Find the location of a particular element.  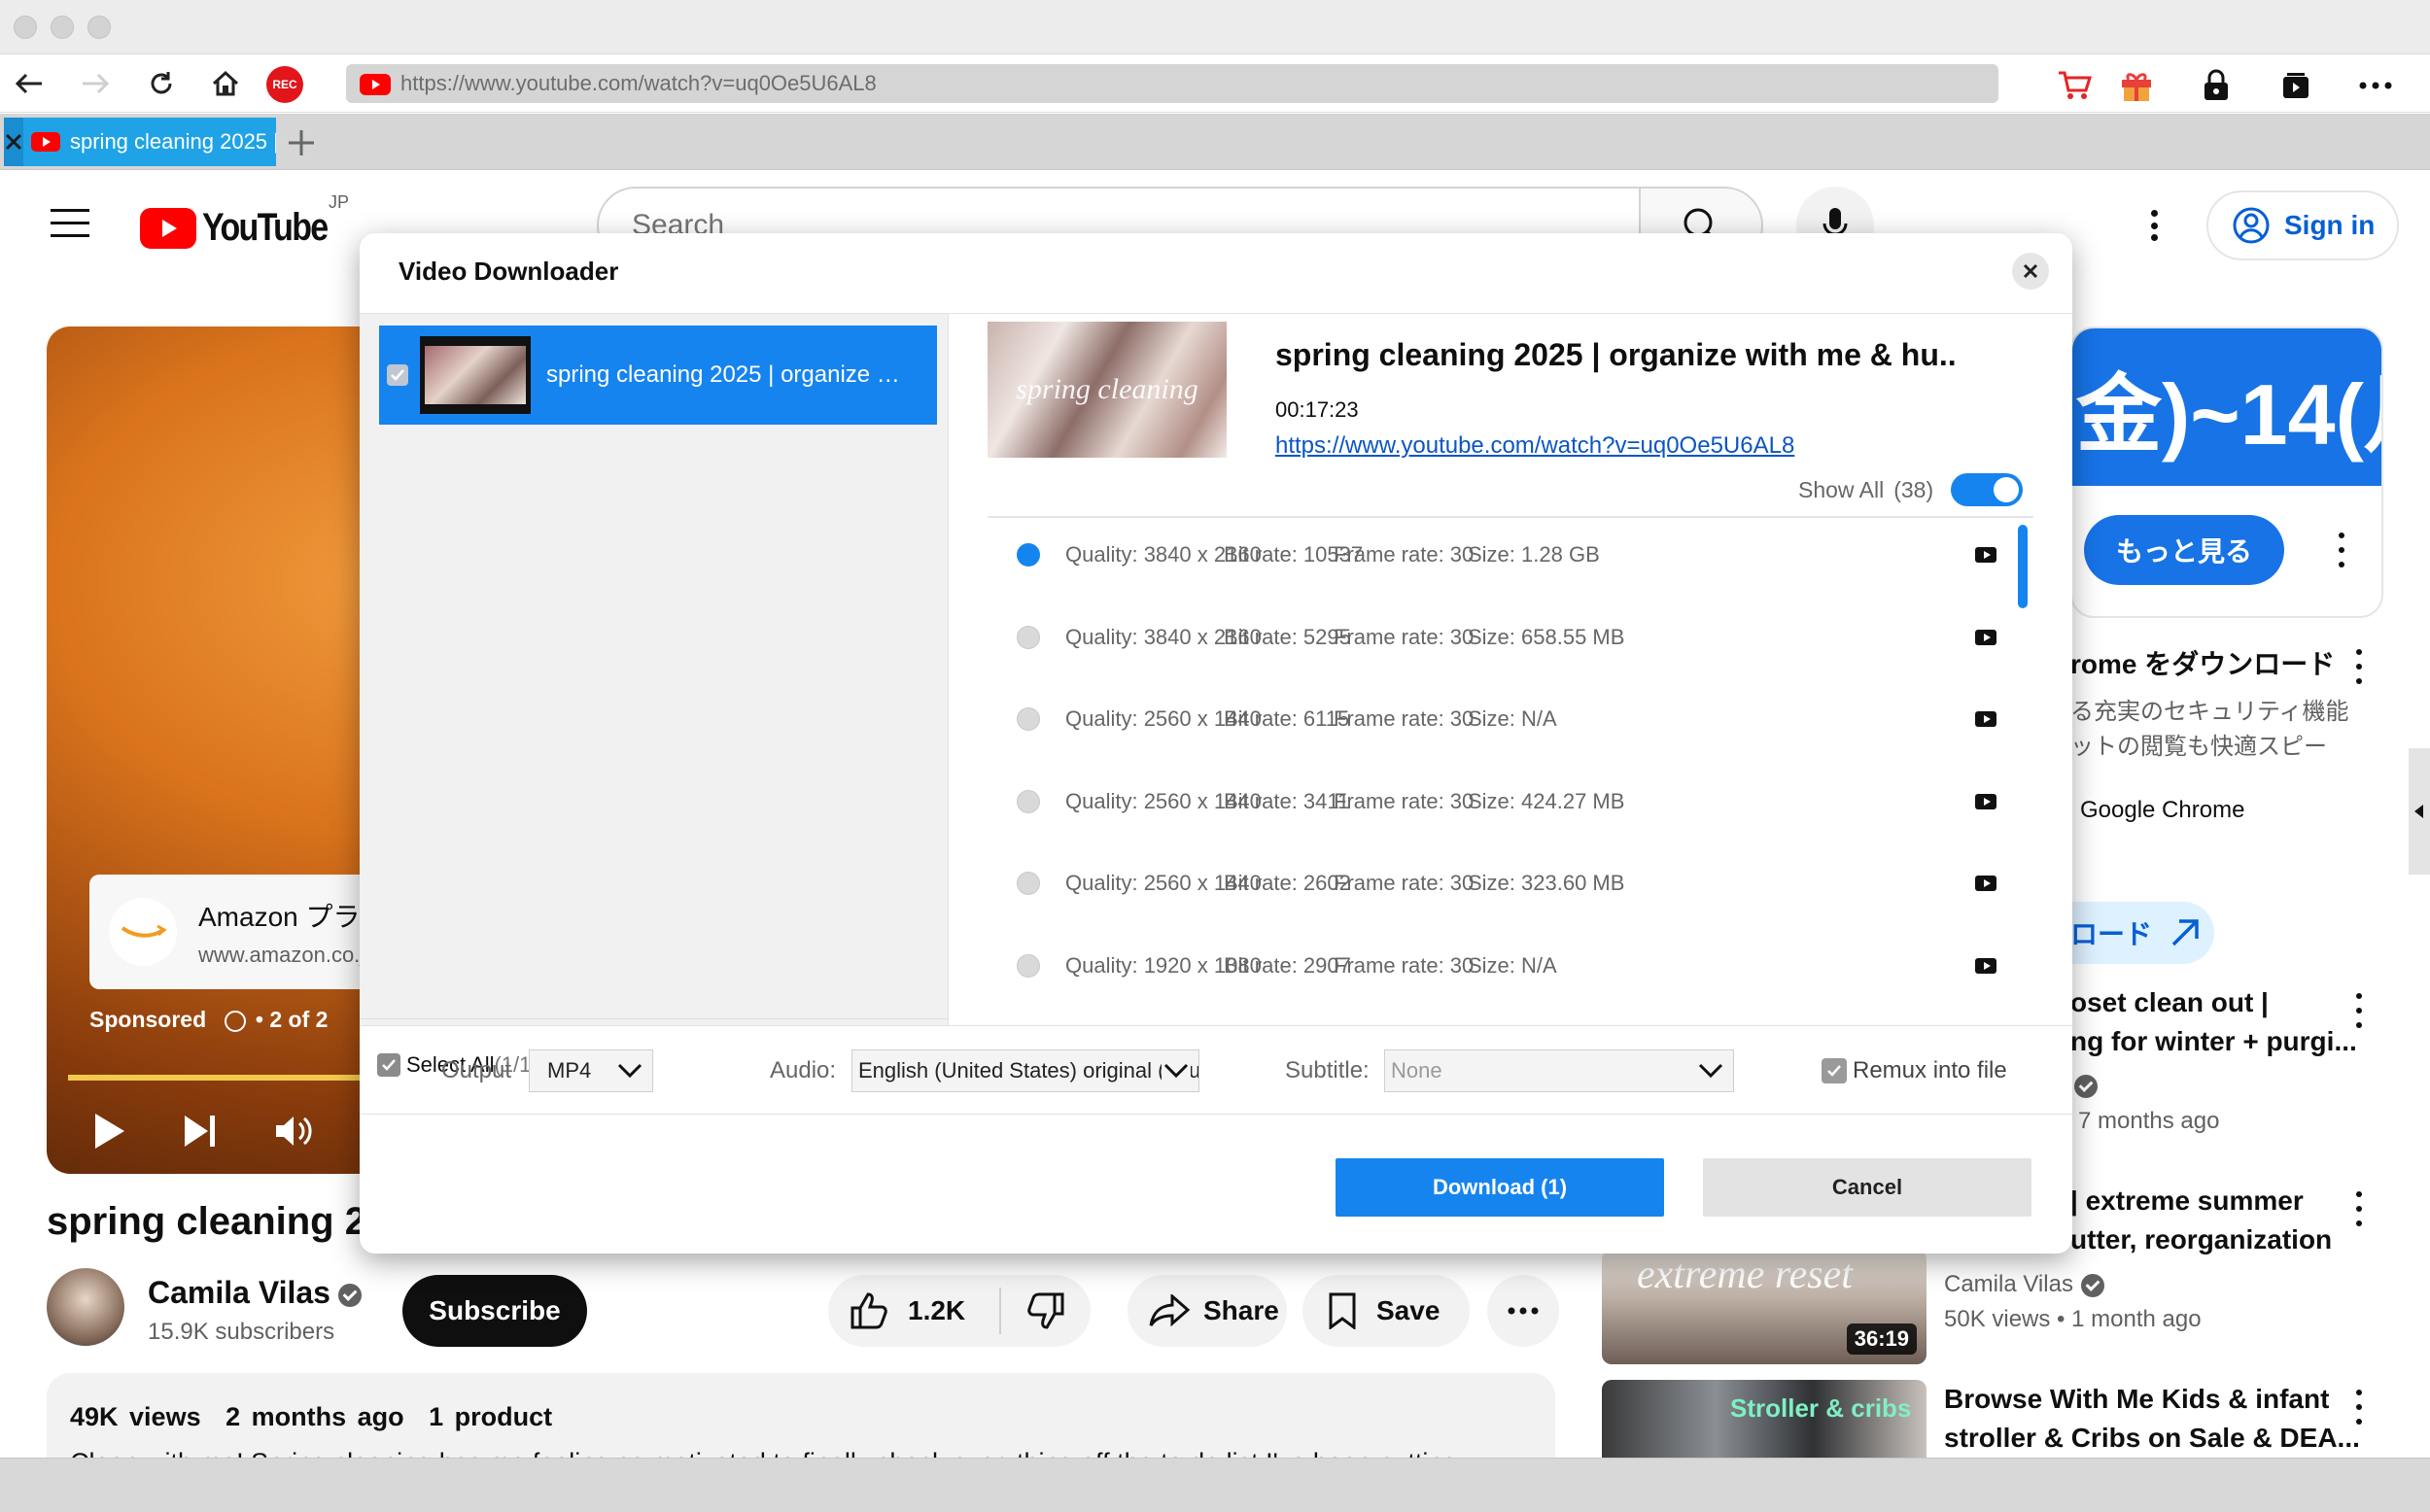

chrome-ad-menu-button is located at coordinates (2359, 666).